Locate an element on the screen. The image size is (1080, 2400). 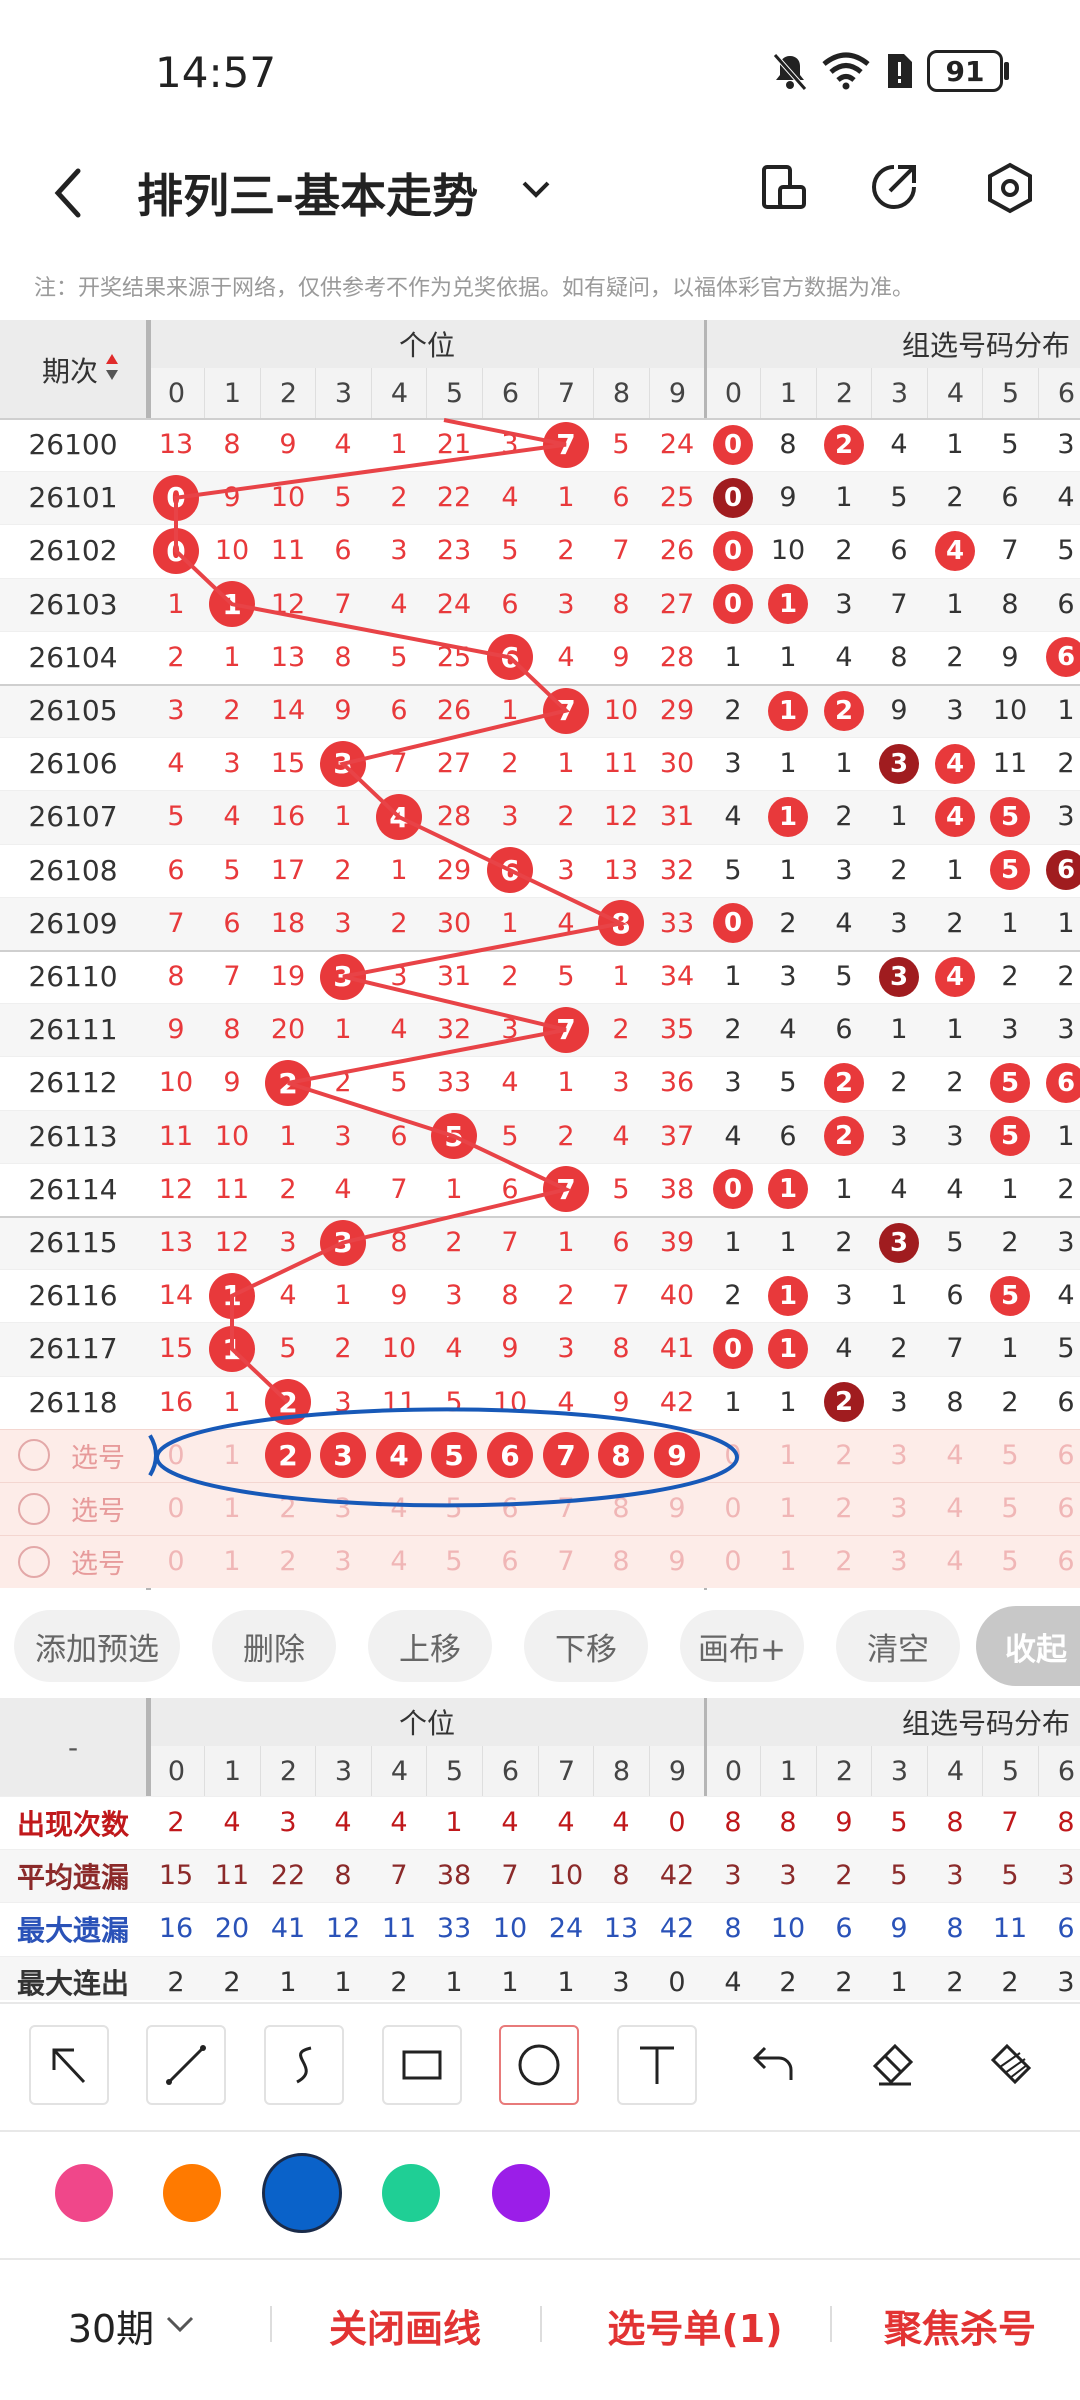
delete-button: 删除 is located at coordinates (274, 1646).